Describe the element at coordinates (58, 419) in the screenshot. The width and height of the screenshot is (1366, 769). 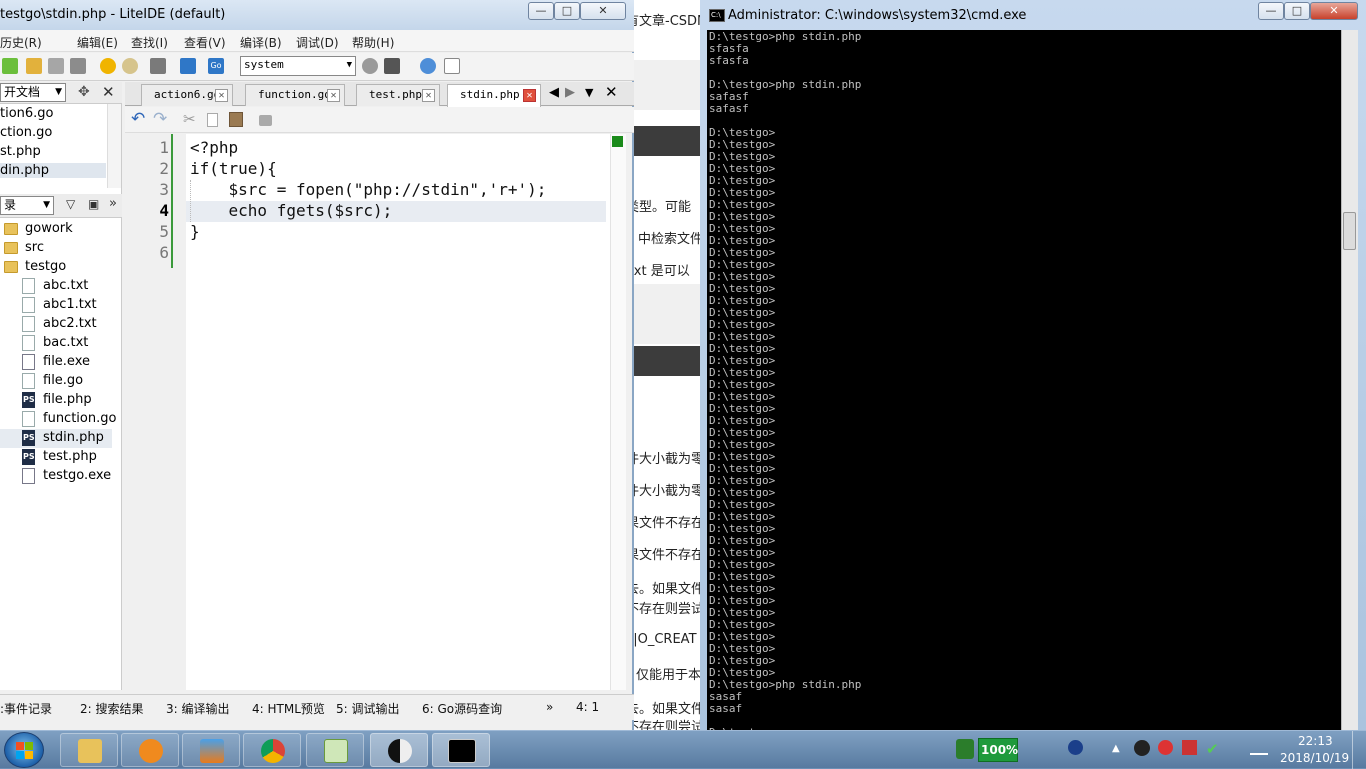
I see `tree-item-function-go: function.go` at that location.